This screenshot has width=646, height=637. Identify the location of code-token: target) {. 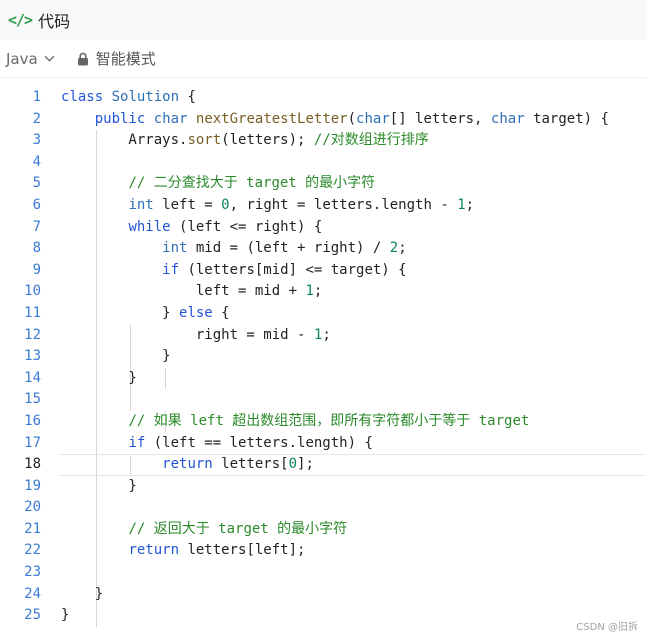
(566, 118).